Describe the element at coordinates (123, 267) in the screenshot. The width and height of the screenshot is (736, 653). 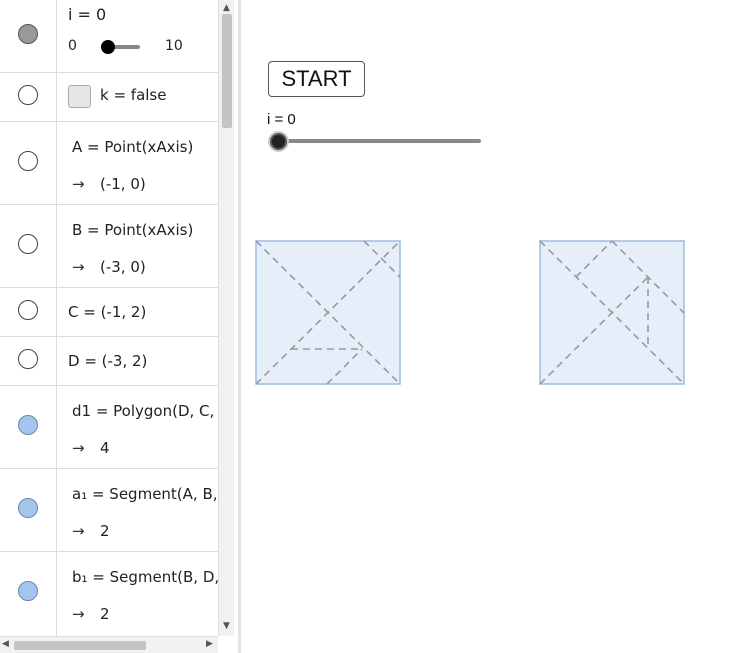
I see `point-b-value: (-3, 0)` at that location.